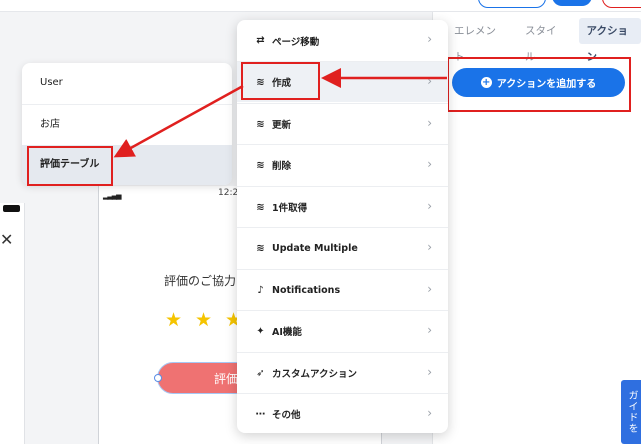 This screenshot has width=641, height=444. I want to click on annotation-box-create, so click(280, 81).